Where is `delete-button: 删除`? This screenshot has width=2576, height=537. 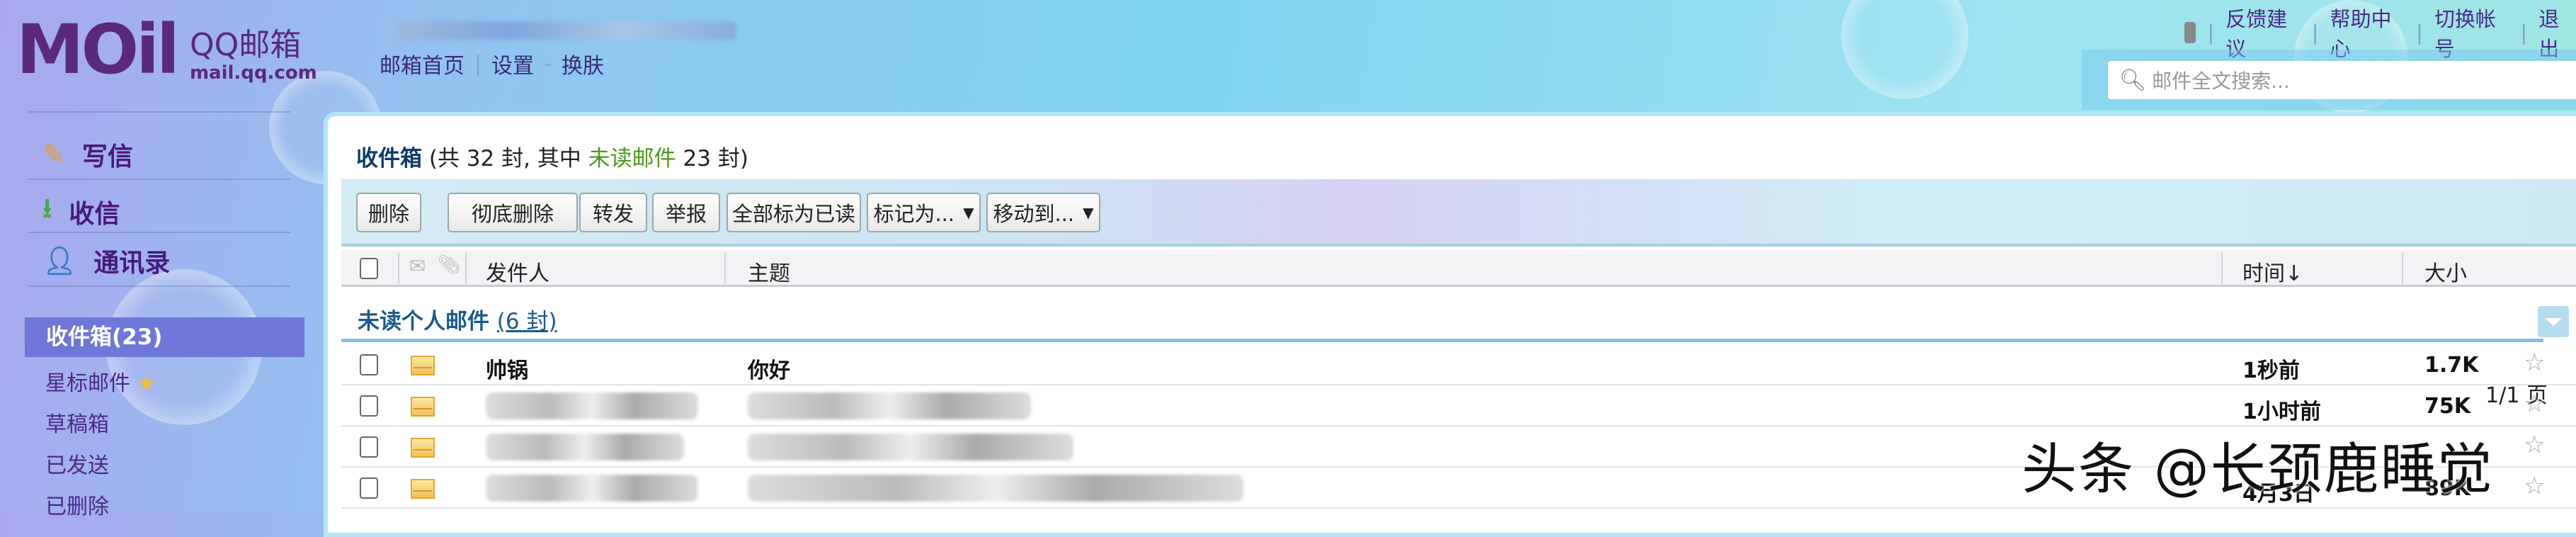
delete-button: 删除 is located at coordinates (388, 212).